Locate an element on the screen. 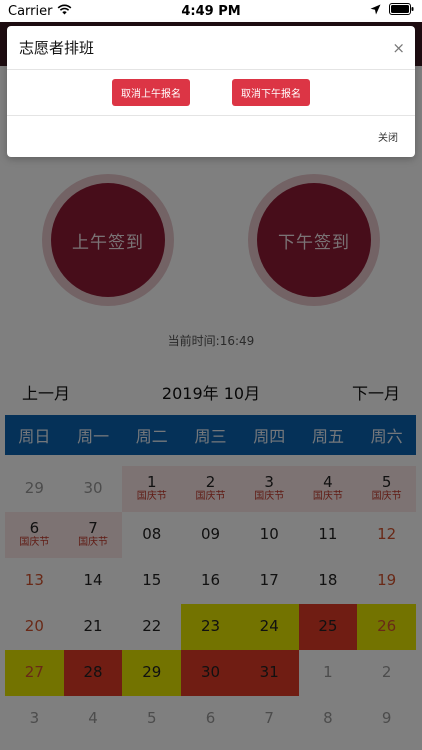  modal-footer: 关闭 is located at coordinates (211, 136).